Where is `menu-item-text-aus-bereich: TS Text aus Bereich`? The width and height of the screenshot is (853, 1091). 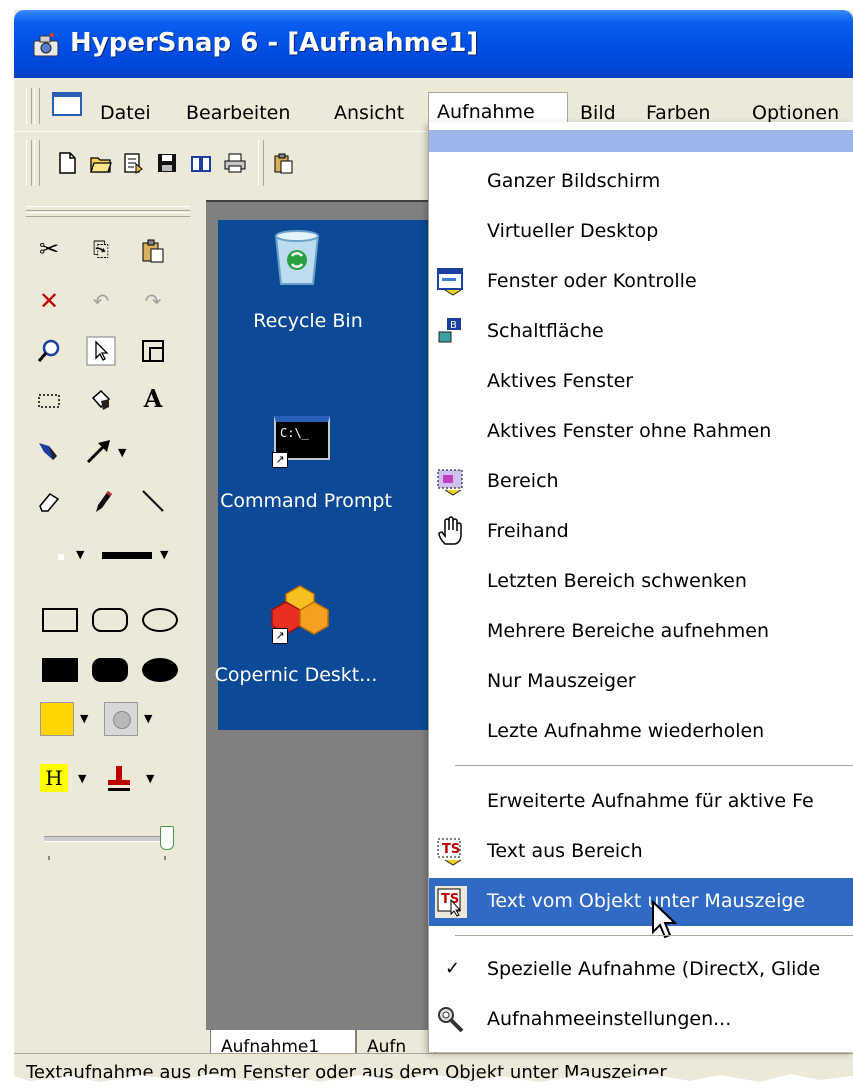
menu-item-text-aus-bereich: TS Text aus Bereich is located at coordinates (641, 852).